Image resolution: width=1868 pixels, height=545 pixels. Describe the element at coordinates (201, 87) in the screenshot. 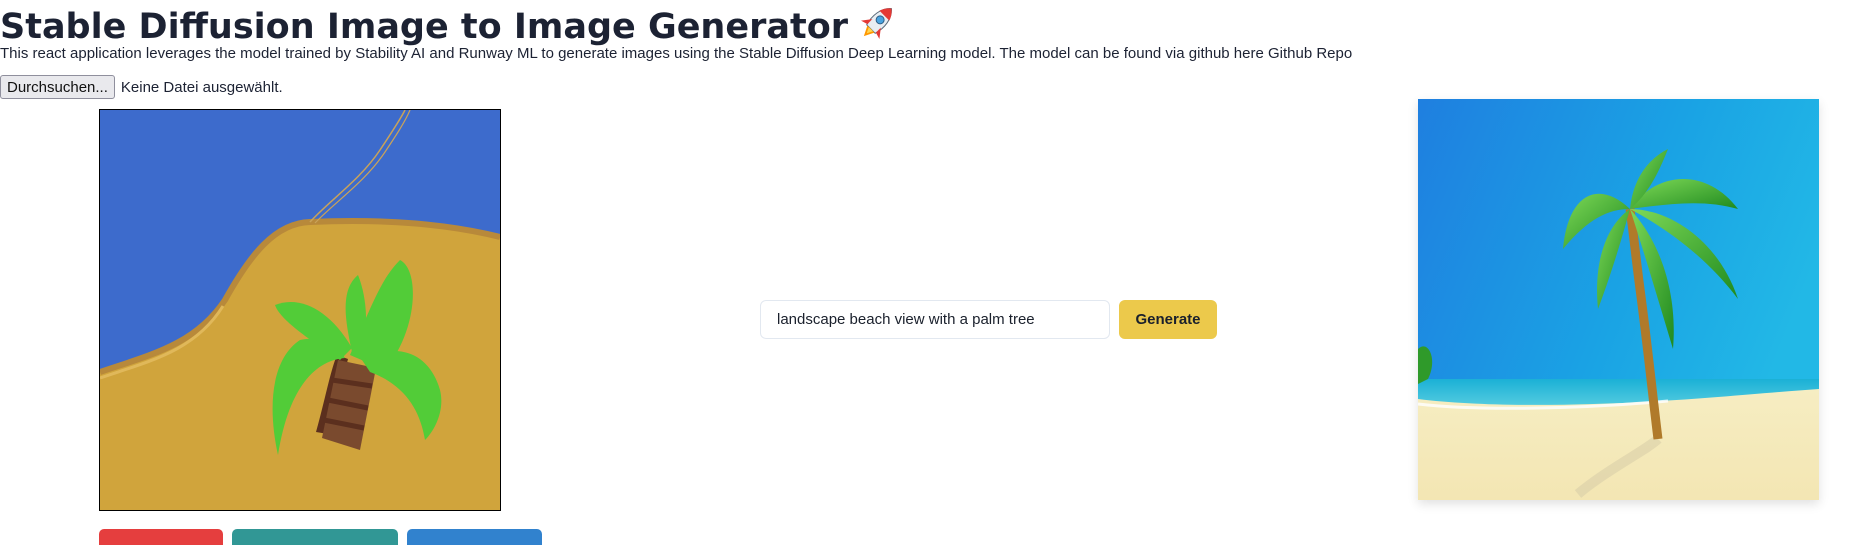

I see `file-status-text: Keine Datei ausgewählt.` at that location.